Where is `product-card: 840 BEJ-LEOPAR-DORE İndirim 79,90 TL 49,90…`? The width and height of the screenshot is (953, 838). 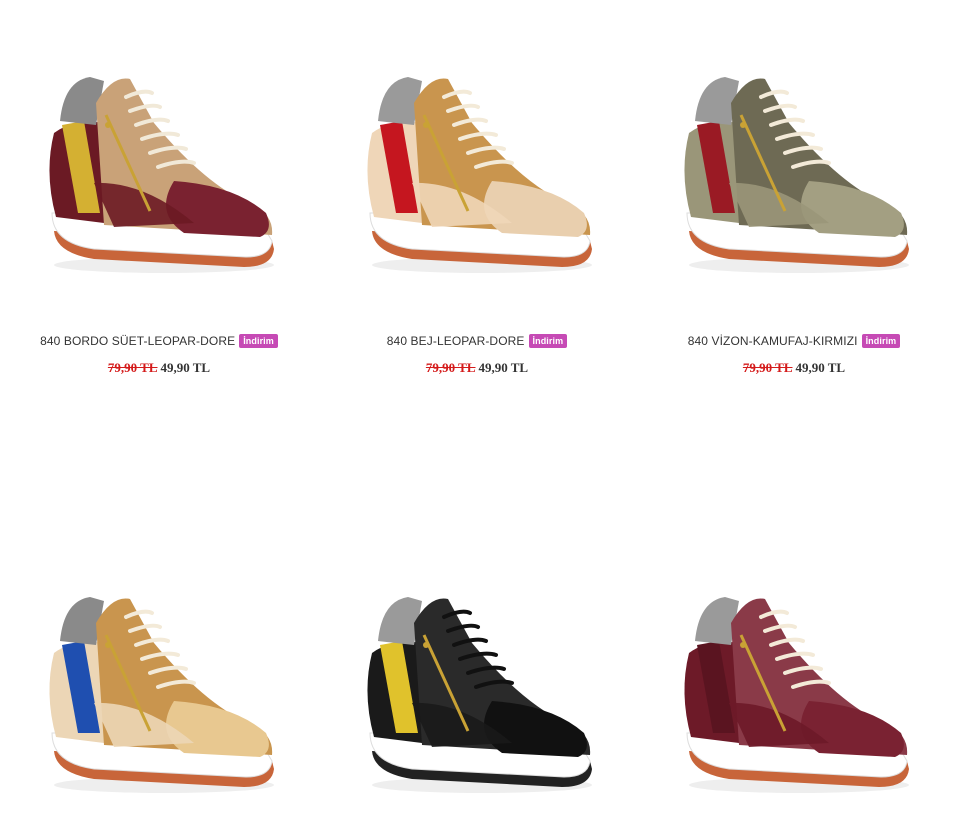
product-card: 840 BEJ-LEOPAR-DORE İndirim 79,90 TL 49,90… is located at coordinates (477, 202).